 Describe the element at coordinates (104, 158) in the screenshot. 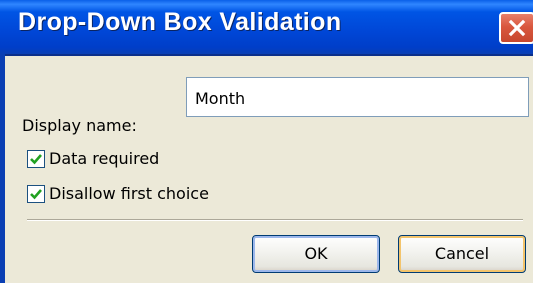

I see `data-required-label: Data required` at that location.